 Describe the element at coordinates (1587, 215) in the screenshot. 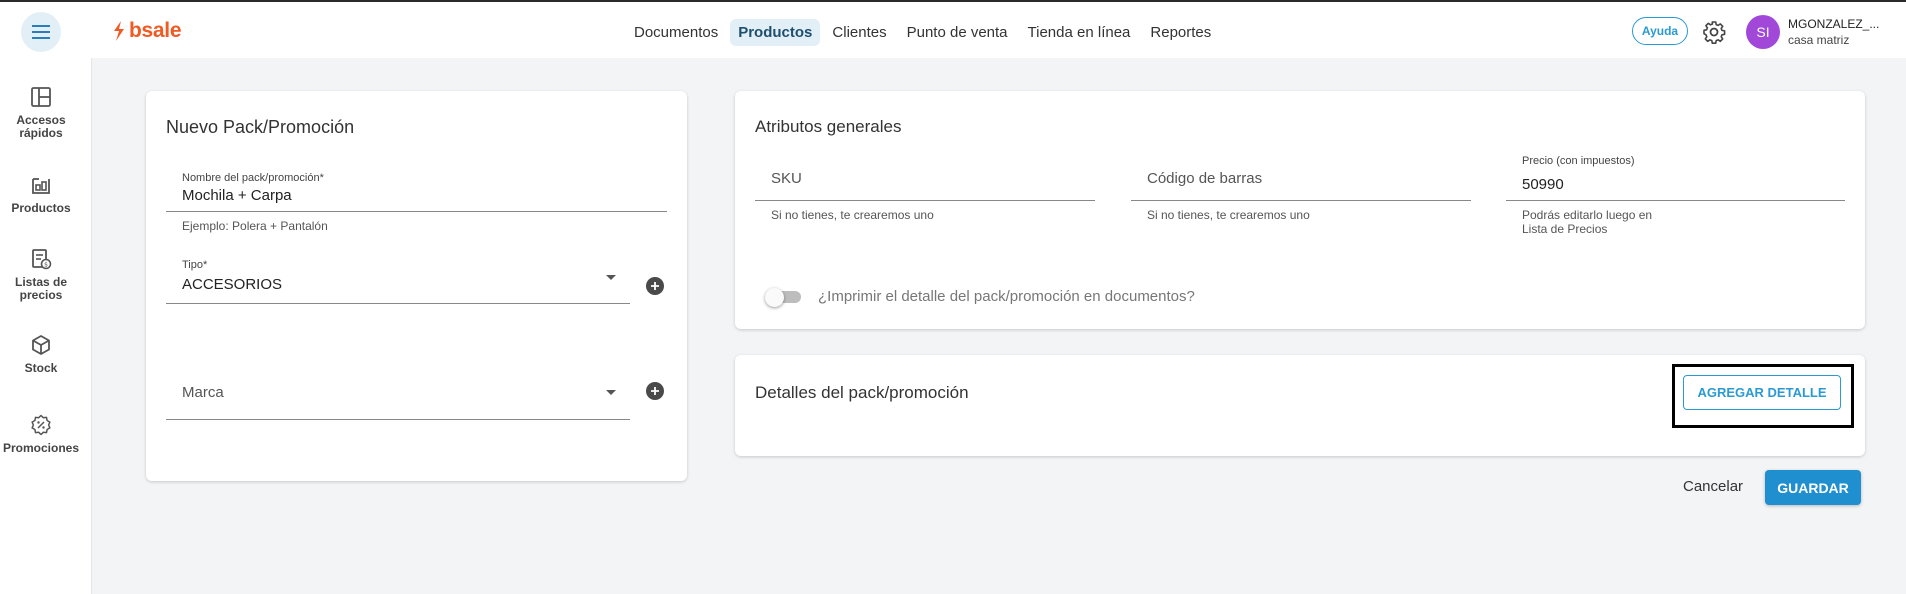

I see `price-hint-line1: Podrás editarlo luego en` at that location.